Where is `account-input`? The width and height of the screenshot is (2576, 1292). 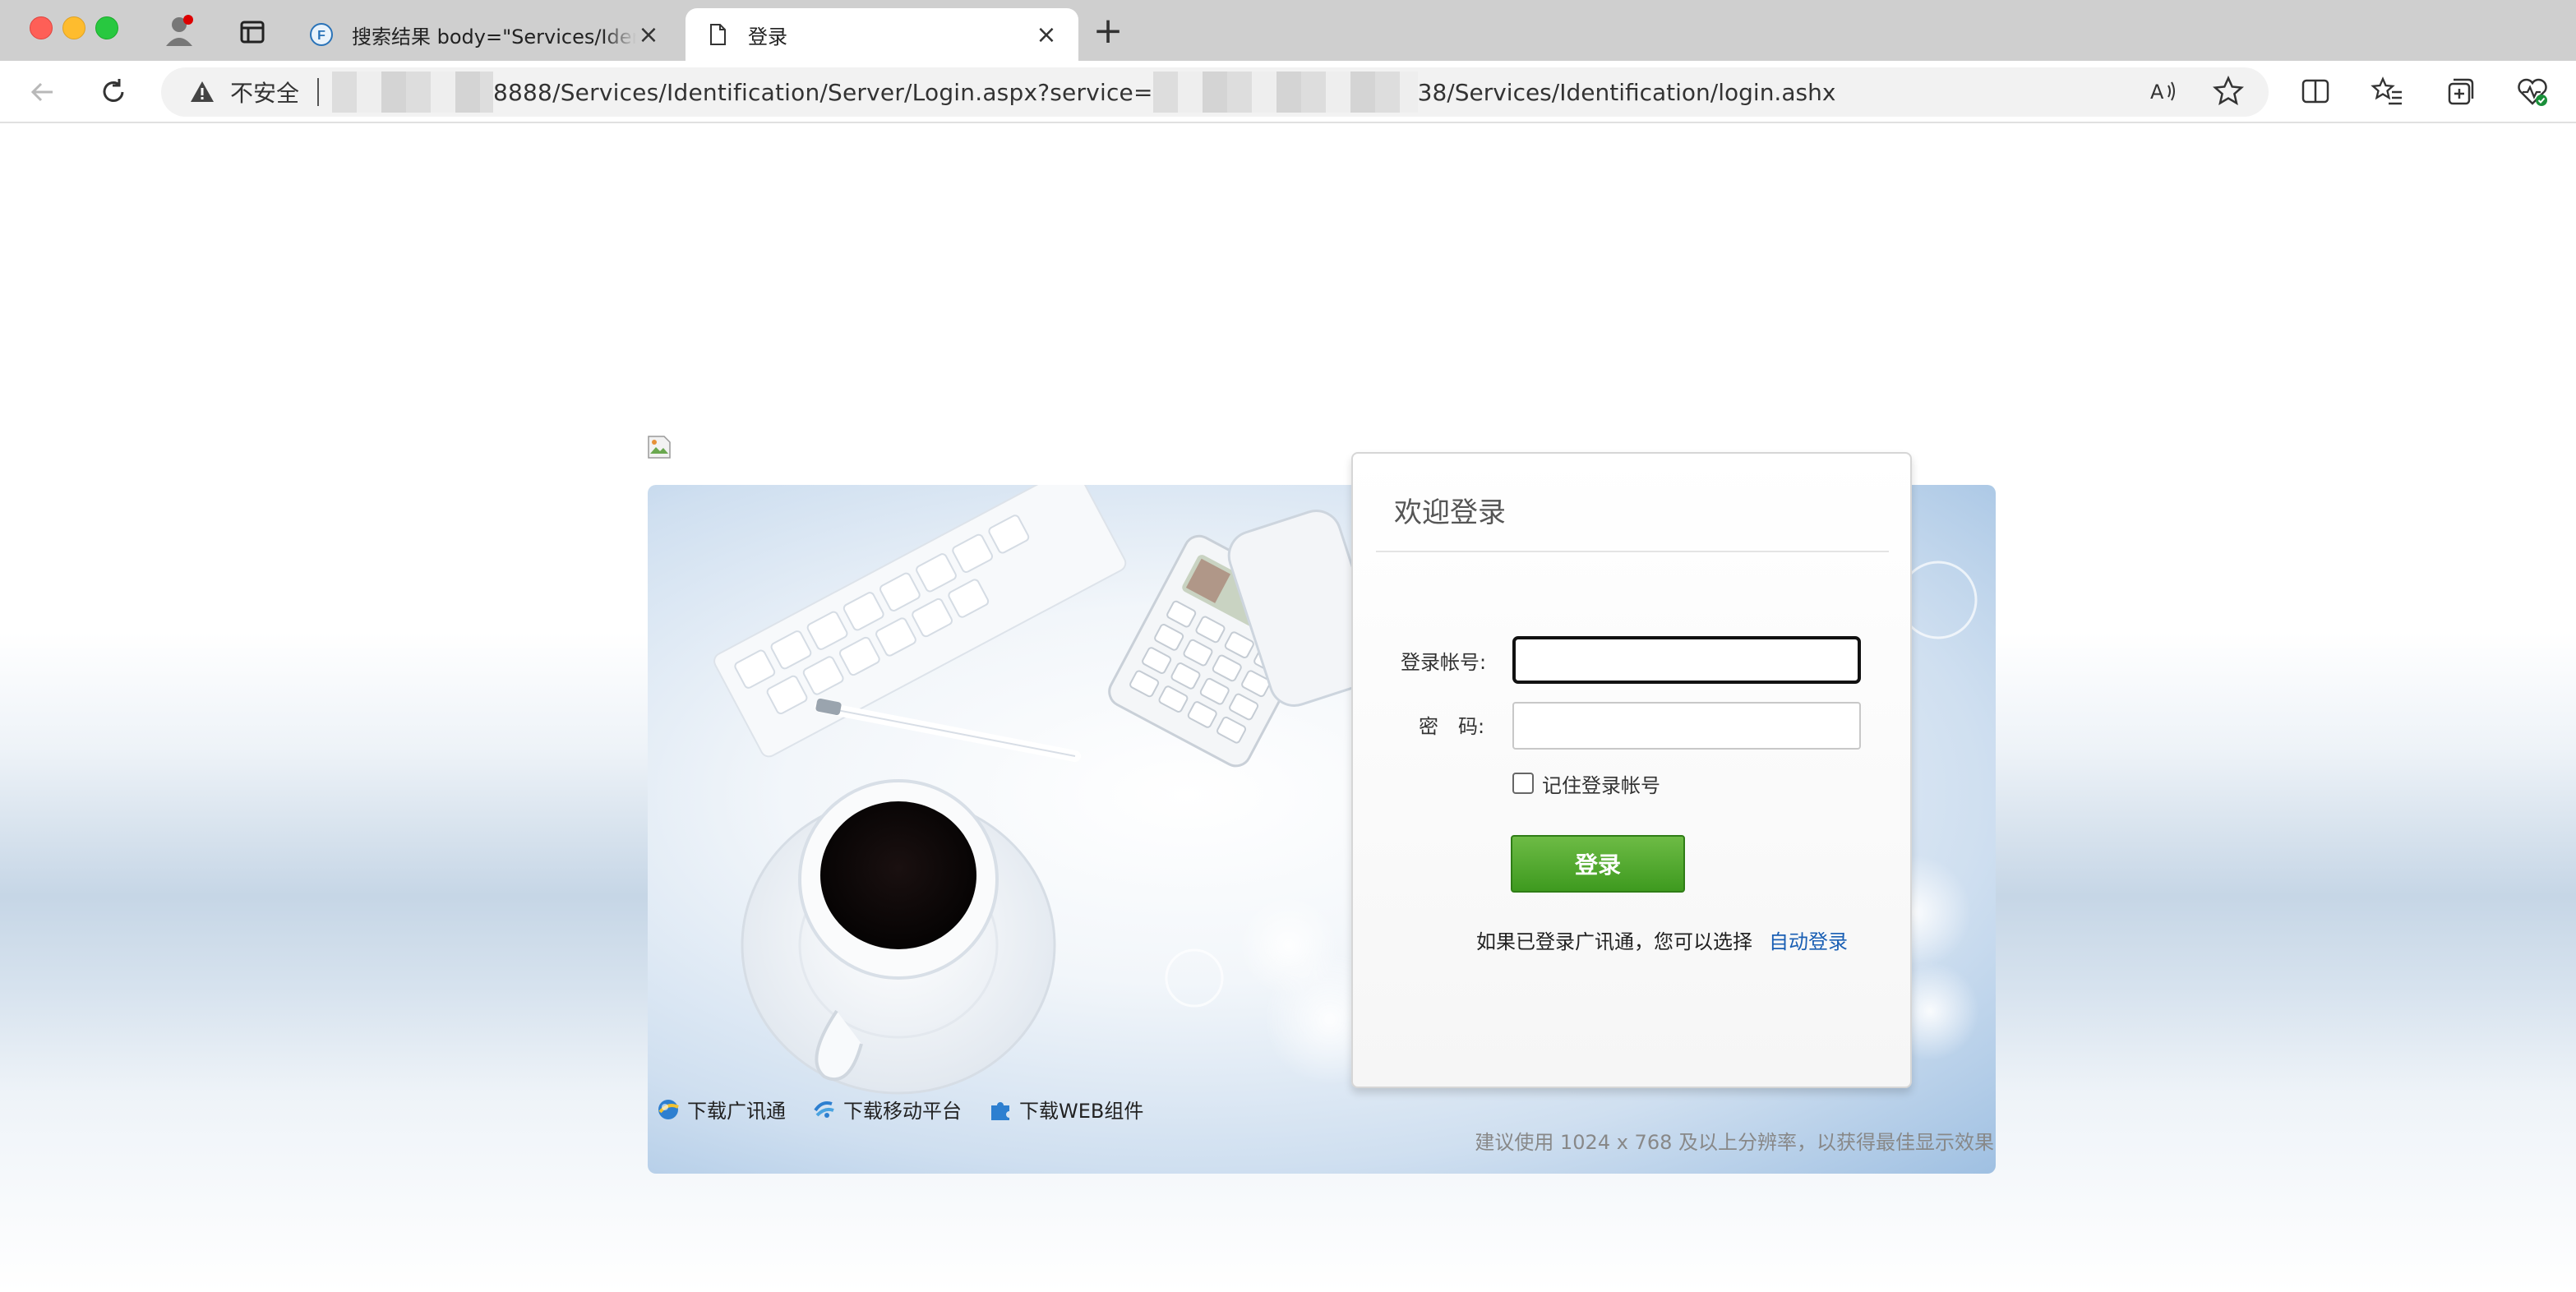
account-input is located at coordinates (1687, 660).